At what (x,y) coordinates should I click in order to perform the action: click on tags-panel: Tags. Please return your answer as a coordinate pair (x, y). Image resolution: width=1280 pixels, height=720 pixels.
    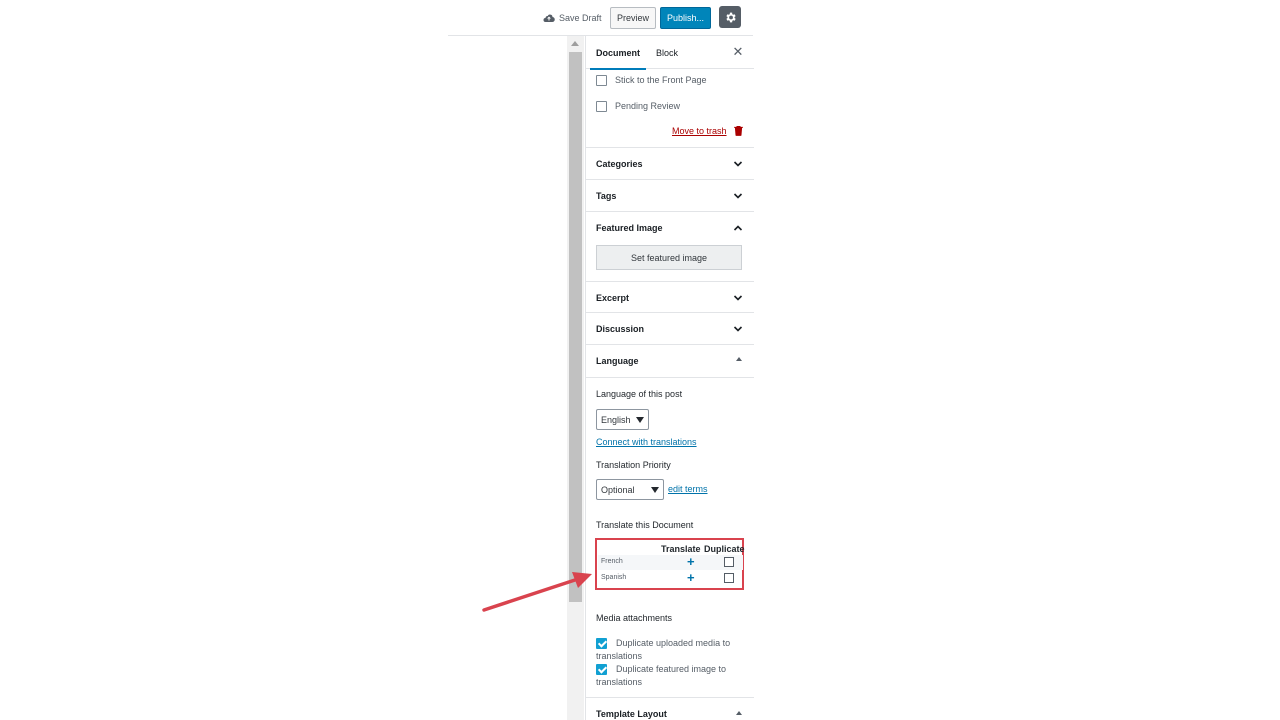
    Looking at the image, I should click on (670, 195).